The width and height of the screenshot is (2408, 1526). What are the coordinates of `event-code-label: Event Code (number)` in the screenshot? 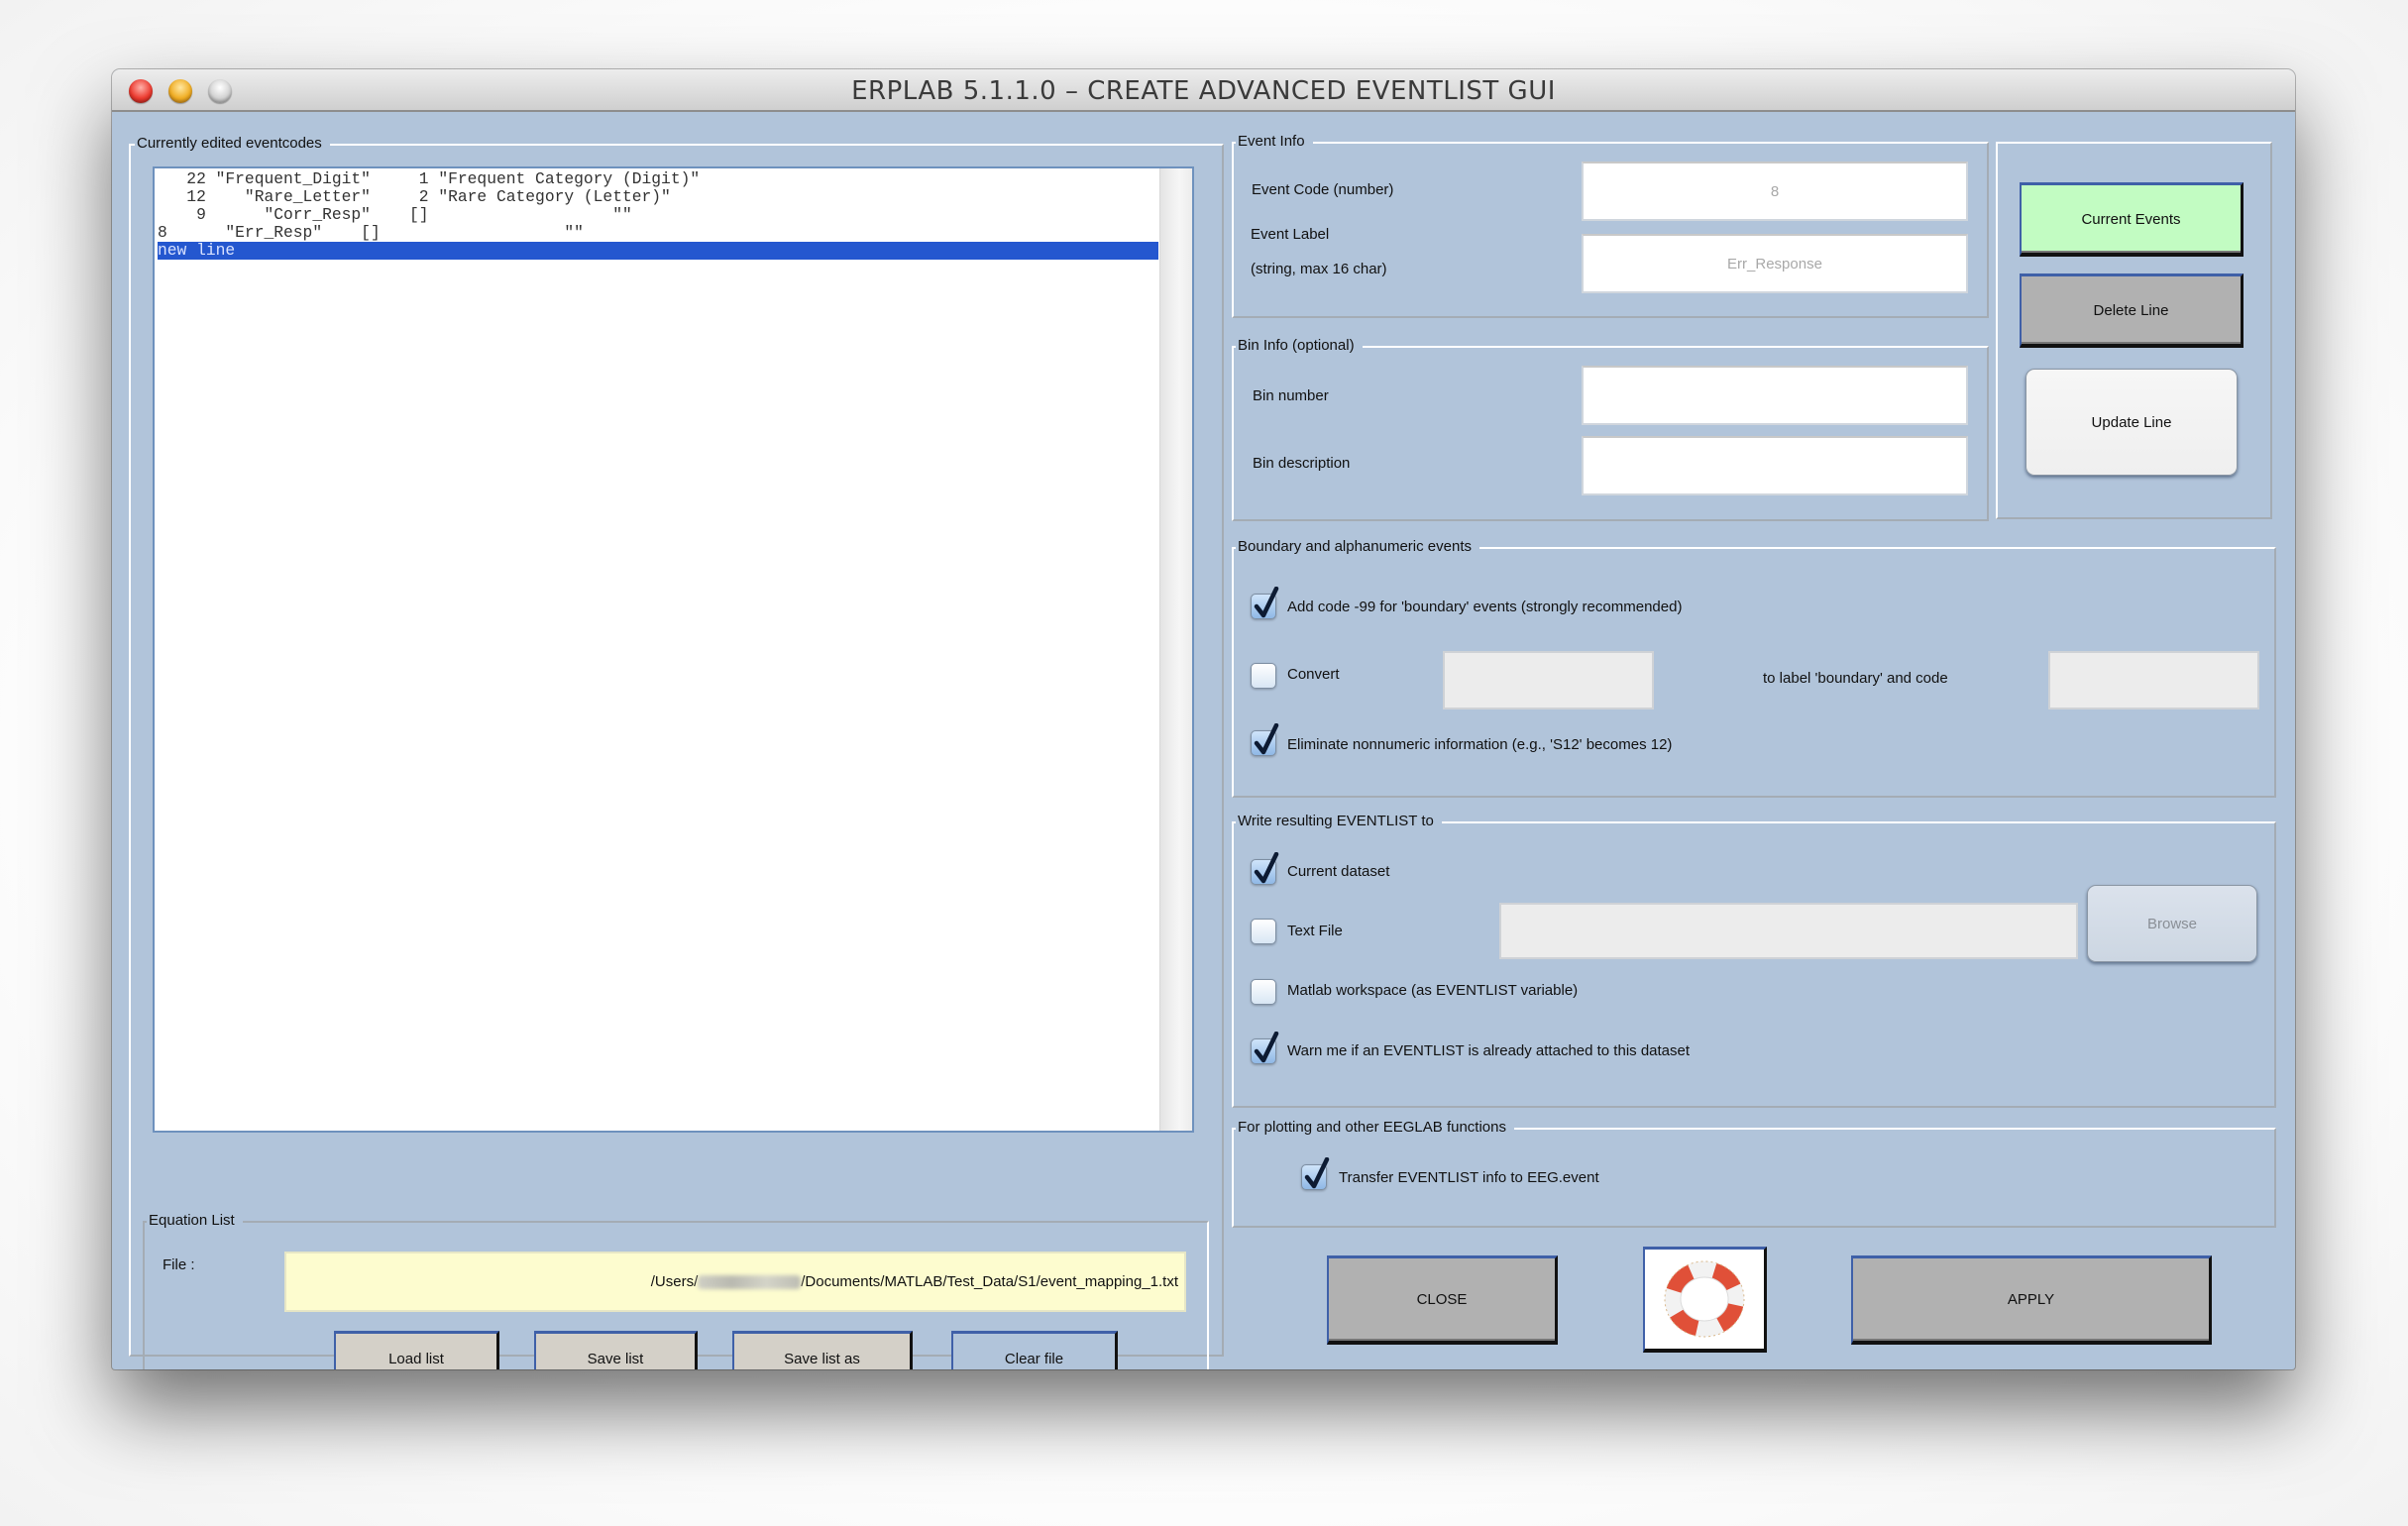 It's located at (1323, 189).